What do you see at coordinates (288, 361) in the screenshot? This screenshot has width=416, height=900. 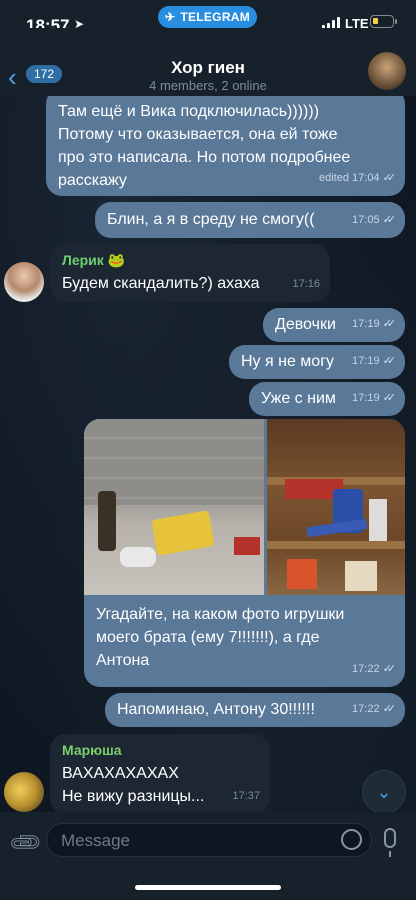 I see `message-text: Ну я не могу` at bounding box center [288, 361].